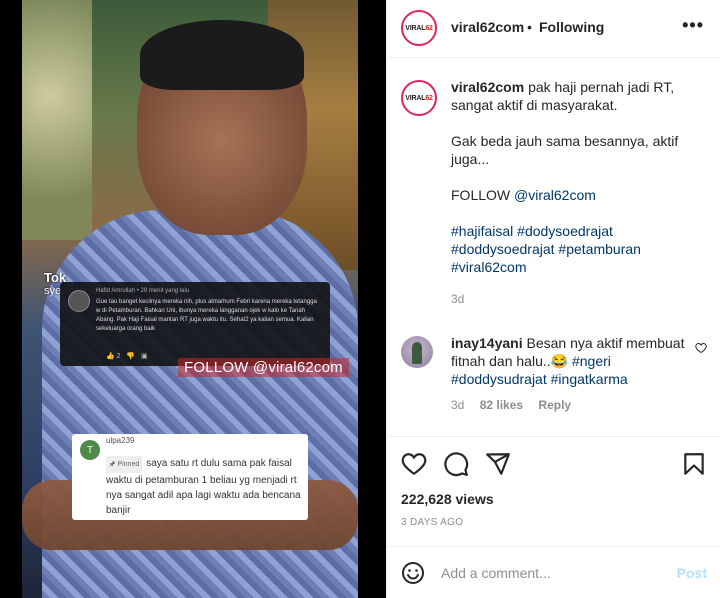 The height and width of the screenshot is (598, 720). I want to click on hashtag-link: #viral62com, so click(488, 267).